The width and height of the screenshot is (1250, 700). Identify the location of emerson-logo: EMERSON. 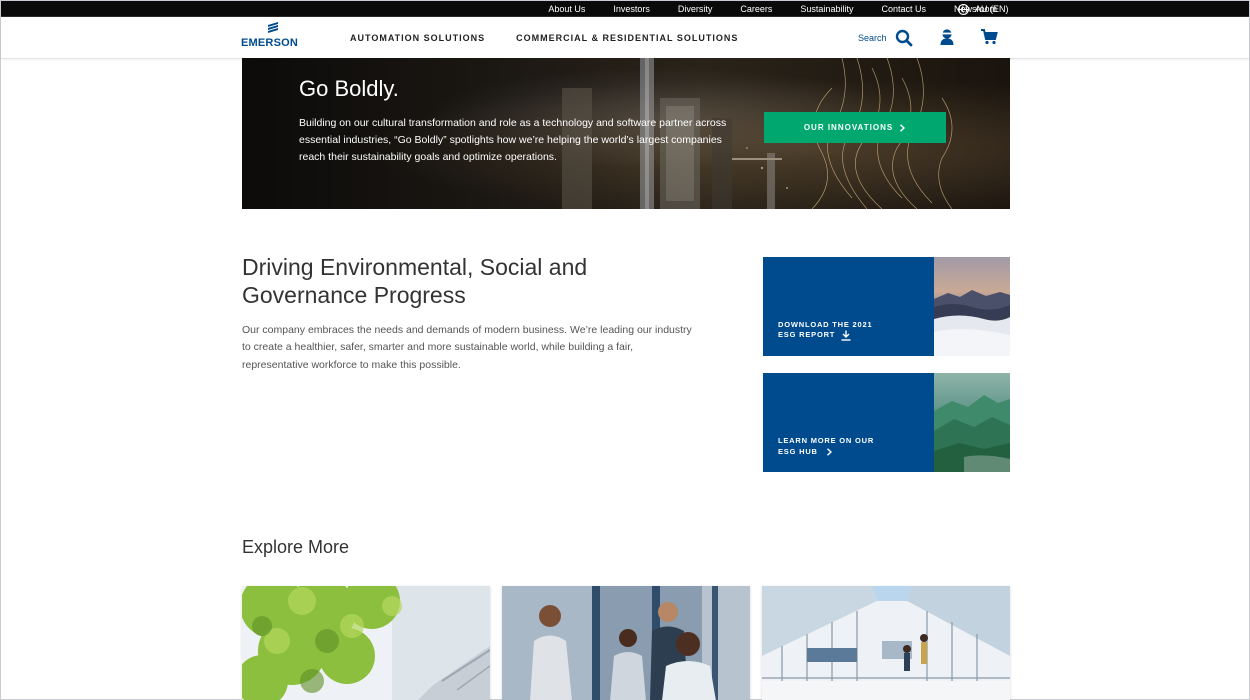
(276, 38).